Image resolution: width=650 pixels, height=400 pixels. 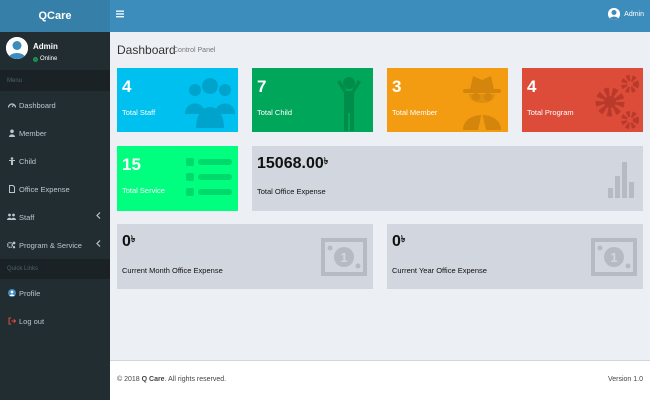 I want to click on user-icon, so click(x=11, y=133).